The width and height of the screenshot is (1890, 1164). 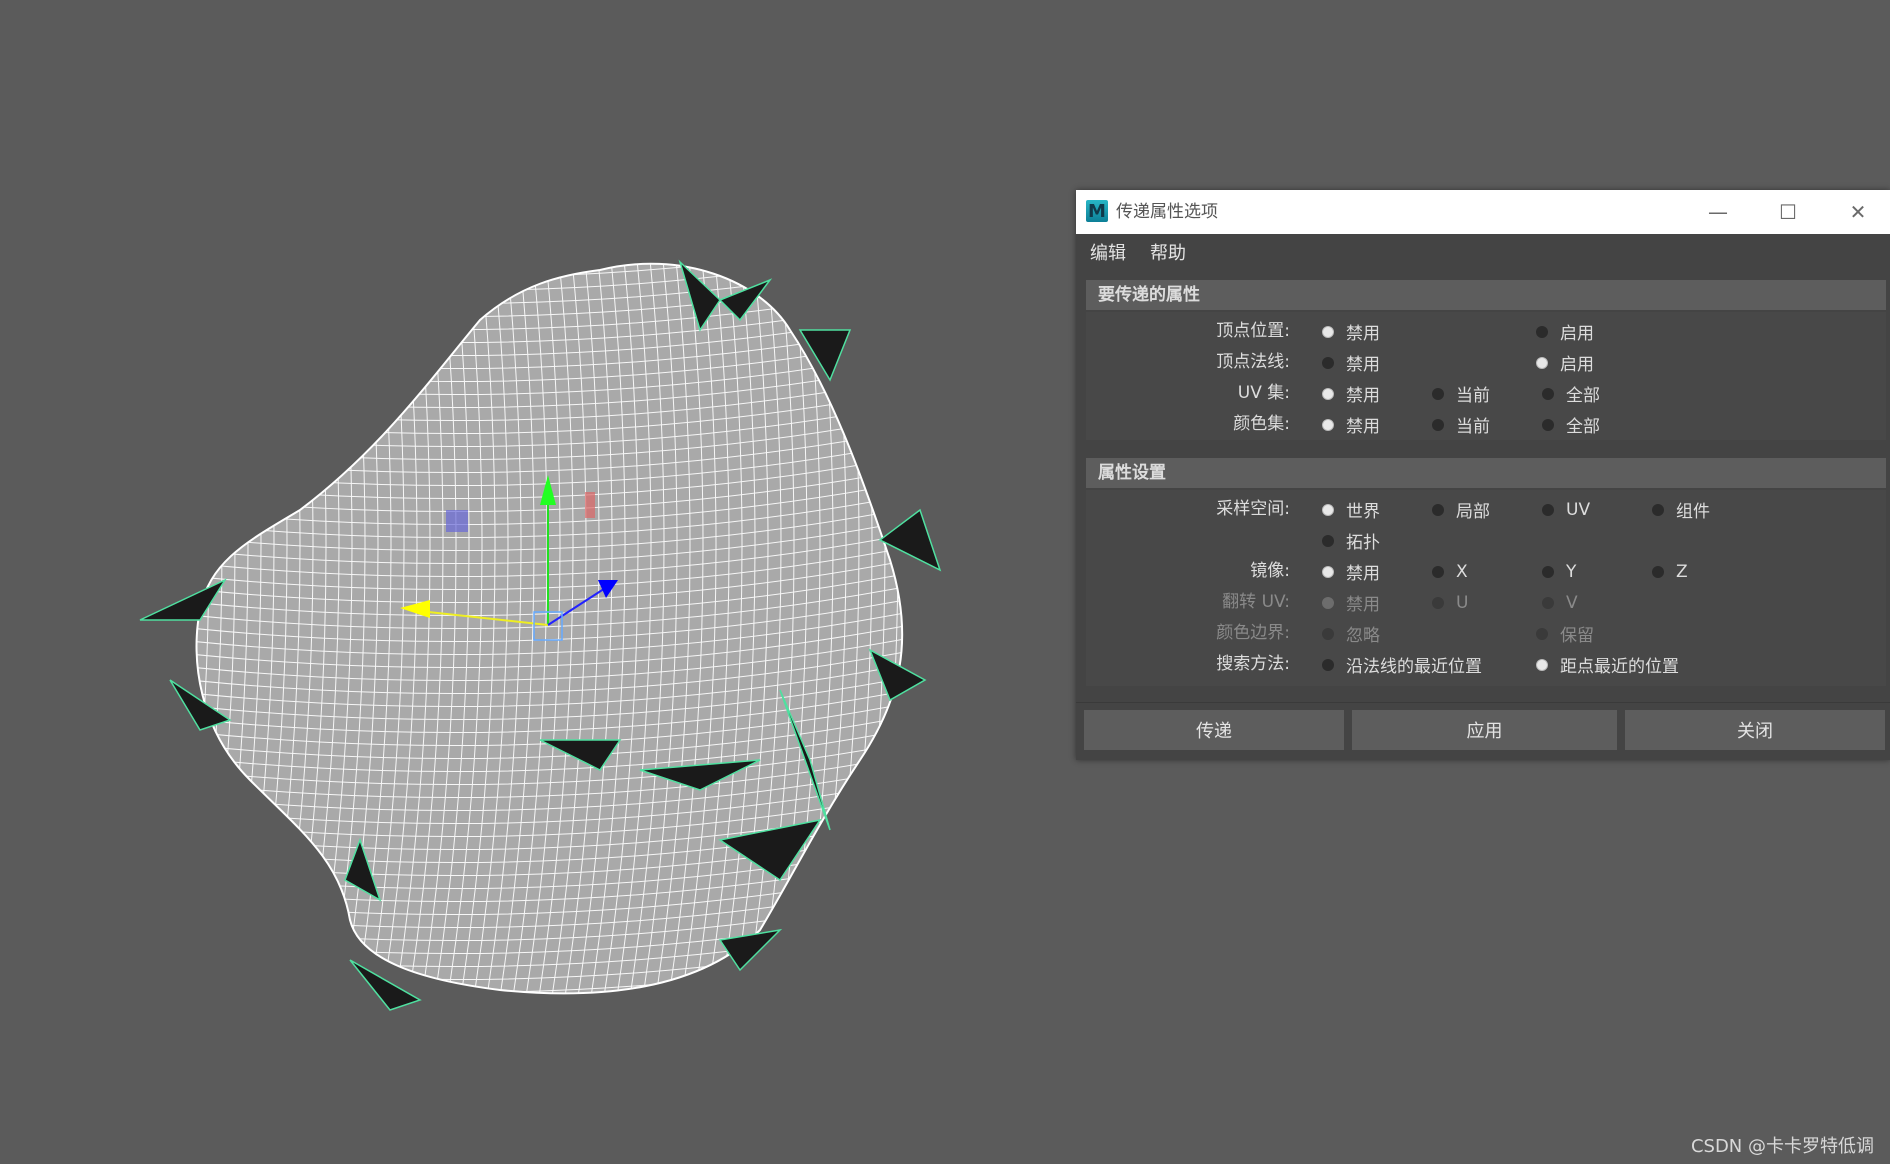 What do you see at coordinates (1486, 362) in the screenshot?
I see `option-row: 顶点法线: 禁用 启用` at bounding box center [1486, 362].